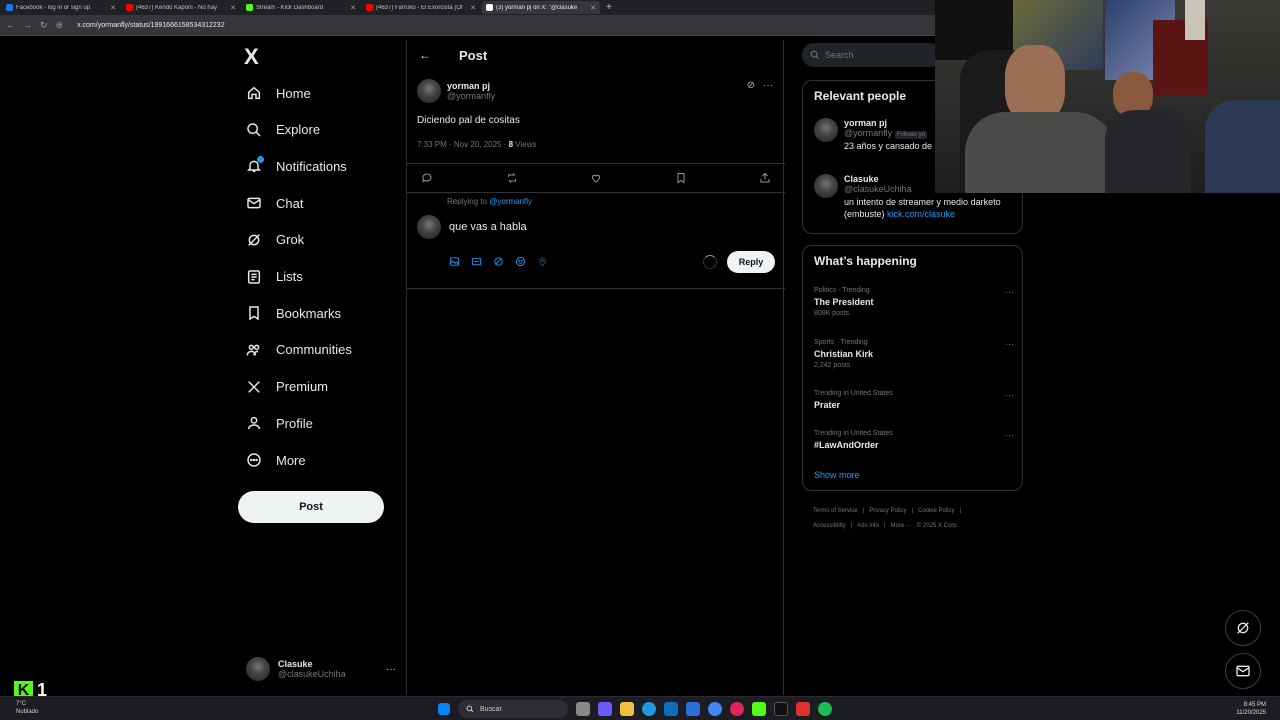 This screenshot has width=1280, height=720. Describe the element at coordinates (914, 400) in the screenshot. I see `trend-item: Trending in United States Prater ···` at that location.